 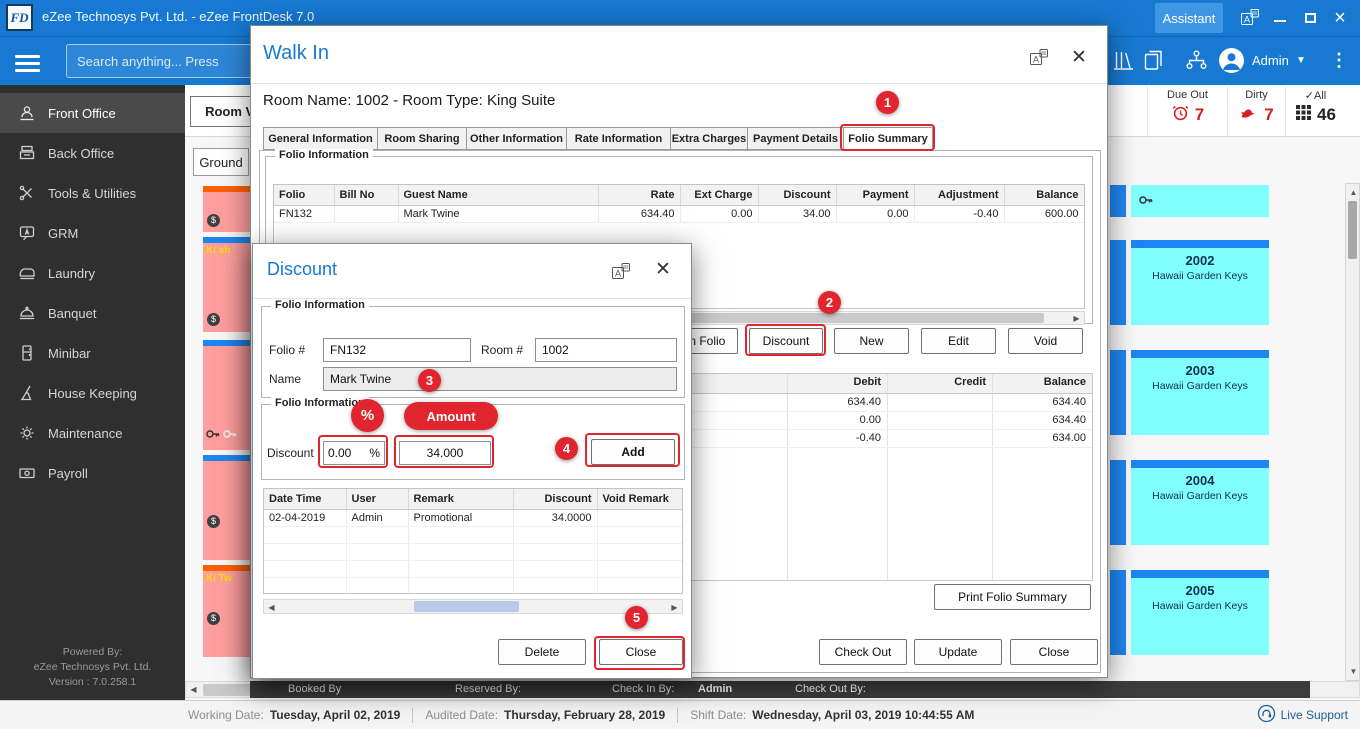 I want to click on new-button: New, so click(x=871, y=341).